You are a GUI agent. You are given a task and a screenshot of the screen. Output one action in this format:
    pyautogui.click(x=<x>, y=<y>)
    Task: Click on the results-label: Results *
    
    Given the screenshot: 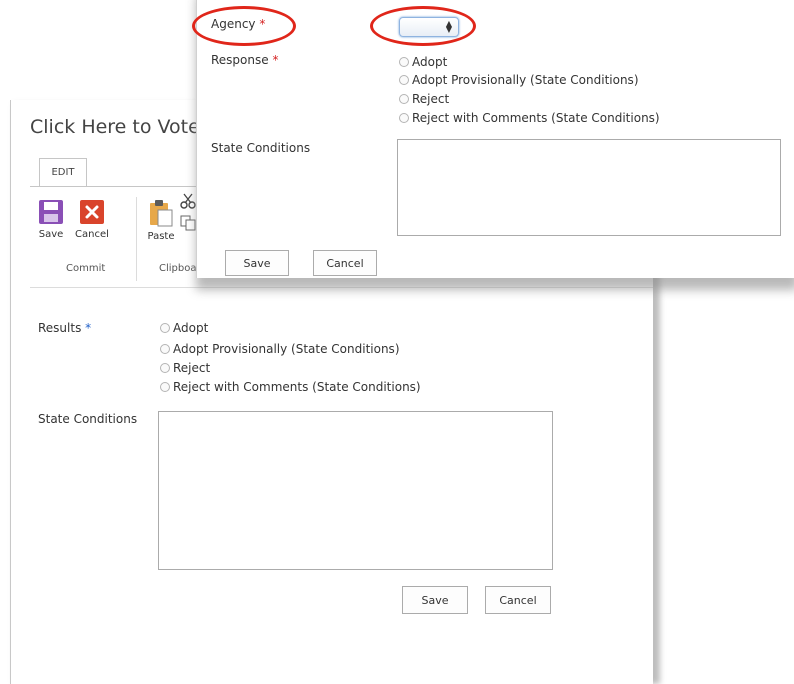 What is the action you would take?
    pyautogui.click(x=64, y=328)
    